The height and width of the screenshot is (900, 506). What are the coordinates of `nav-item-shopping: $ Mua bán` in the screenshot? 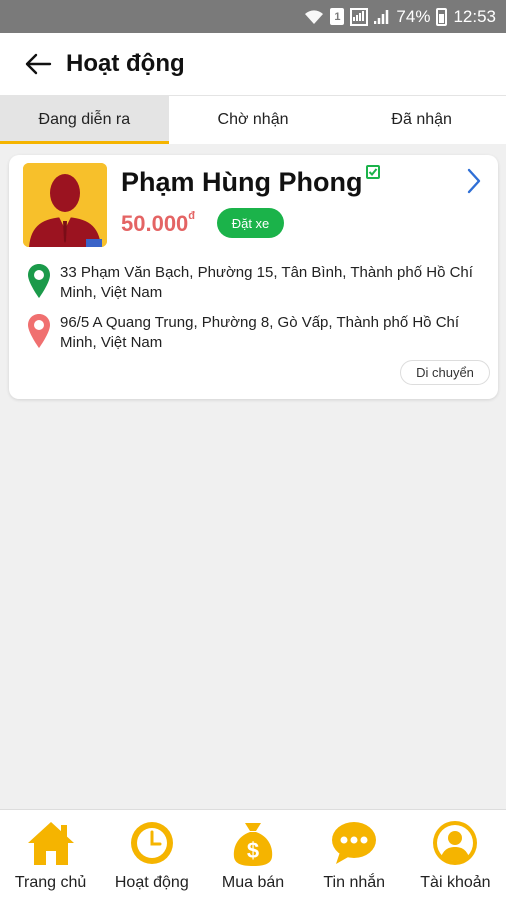 It's located at (252, 855).